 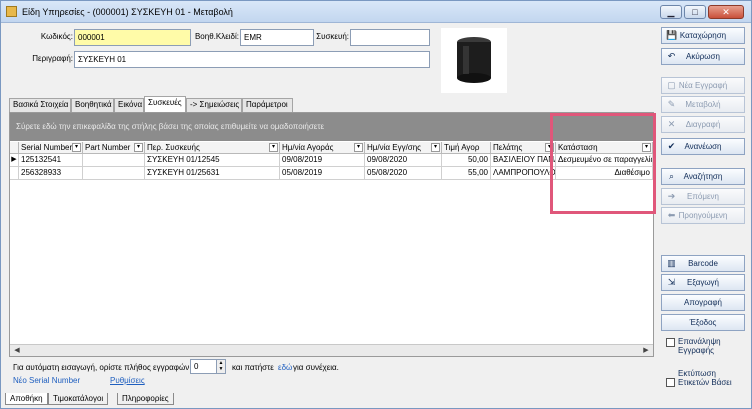 What do you see at coordinates (253, 367) in the screenshot?
I see `press-text: και πατήστε` at bounding box center [253, 367].